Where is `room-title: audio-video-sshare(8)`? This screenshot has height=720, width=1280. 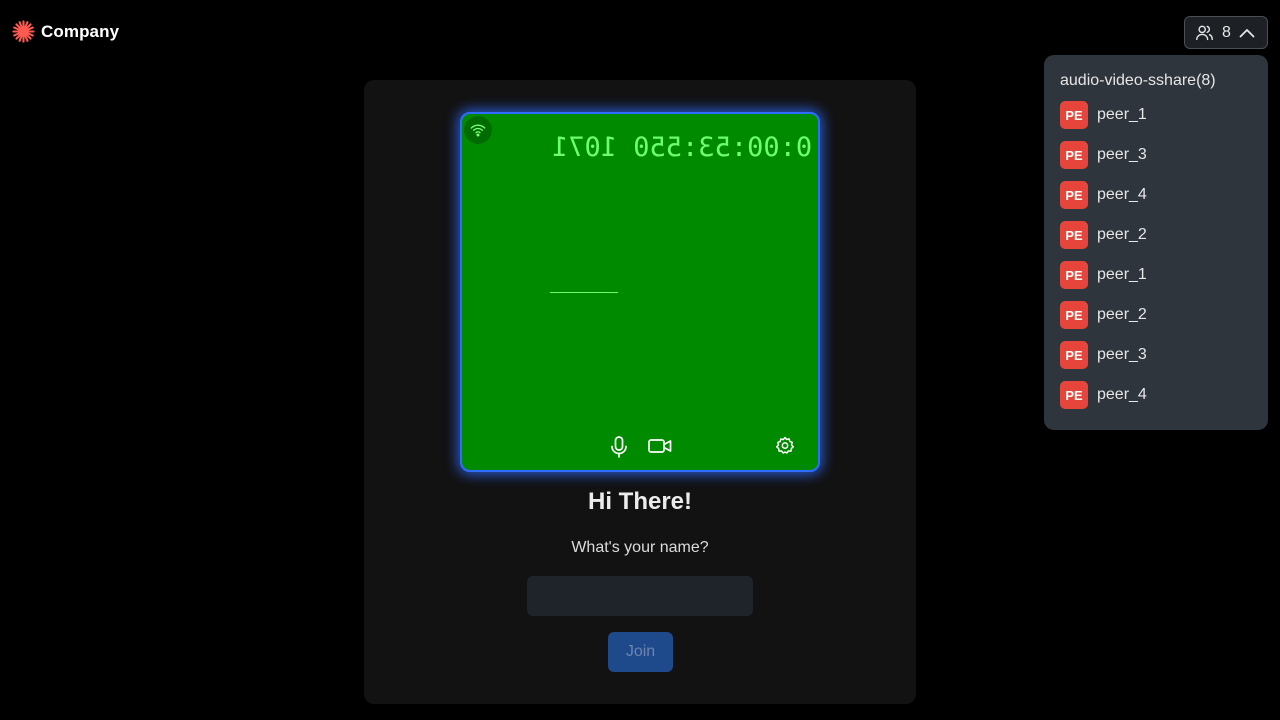
room-title: audio-video-sshare(8) is located at coordinates (1138, 80).